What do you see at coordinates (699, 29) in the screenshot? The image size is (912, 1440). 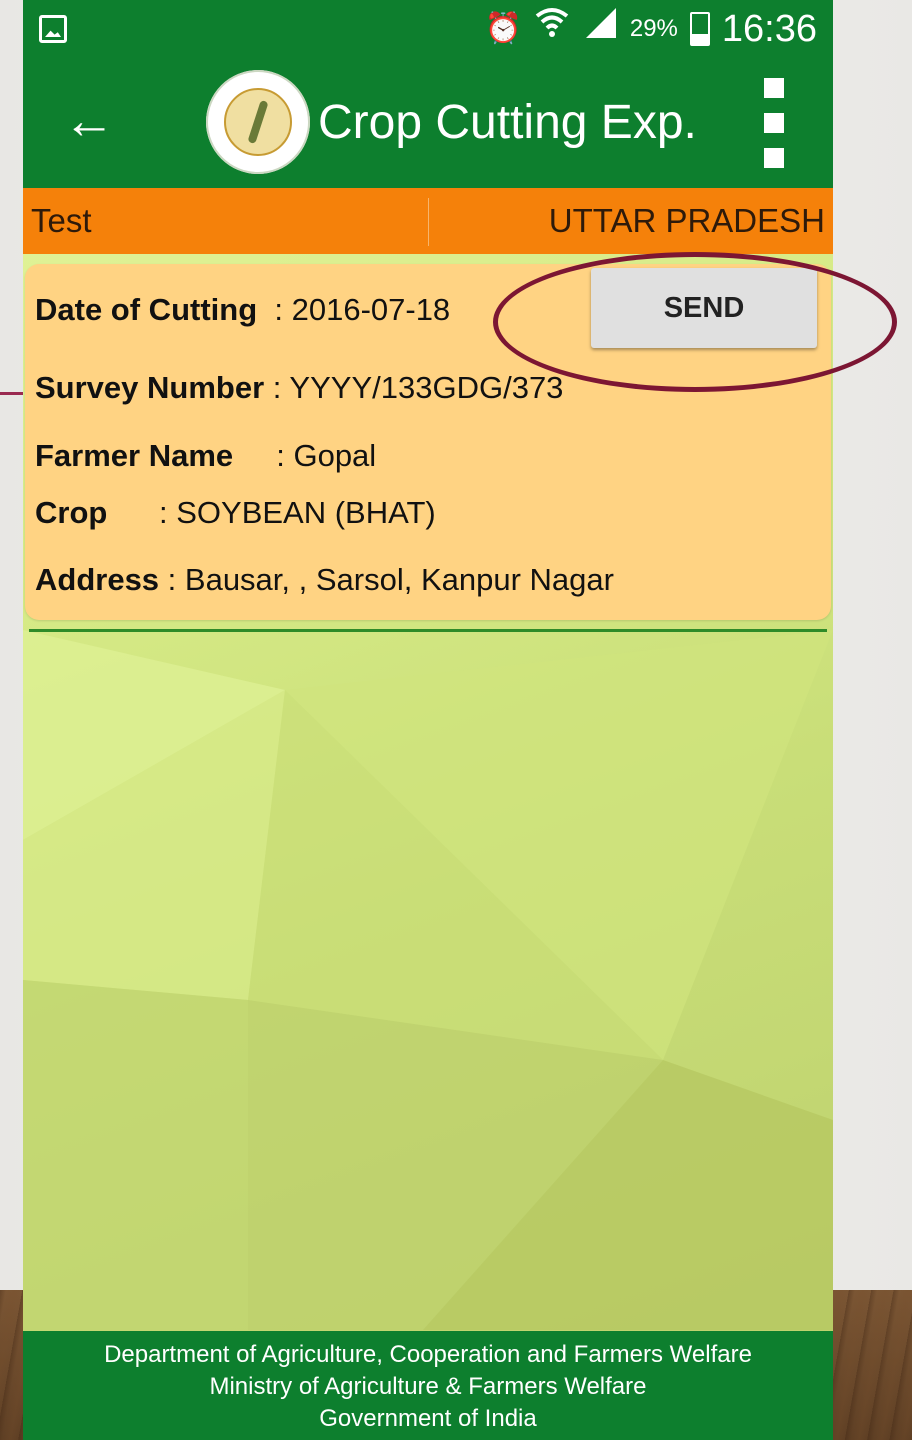 I see `battery-icon` at bounding box center [699, 29].